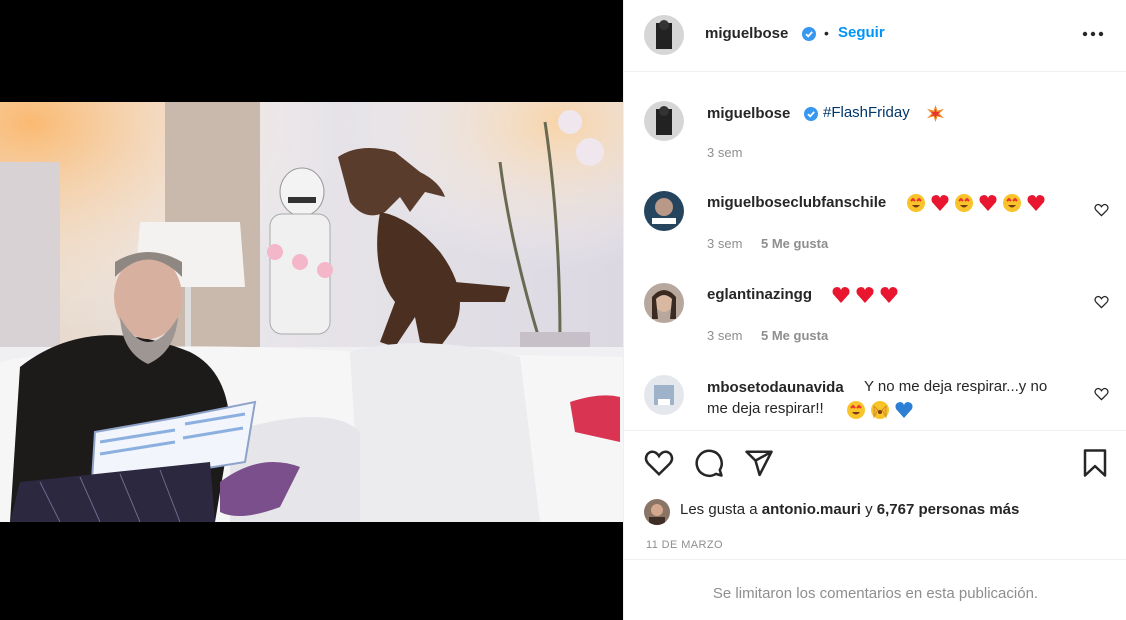  I want to click on comment-icon, so click(709, 463).